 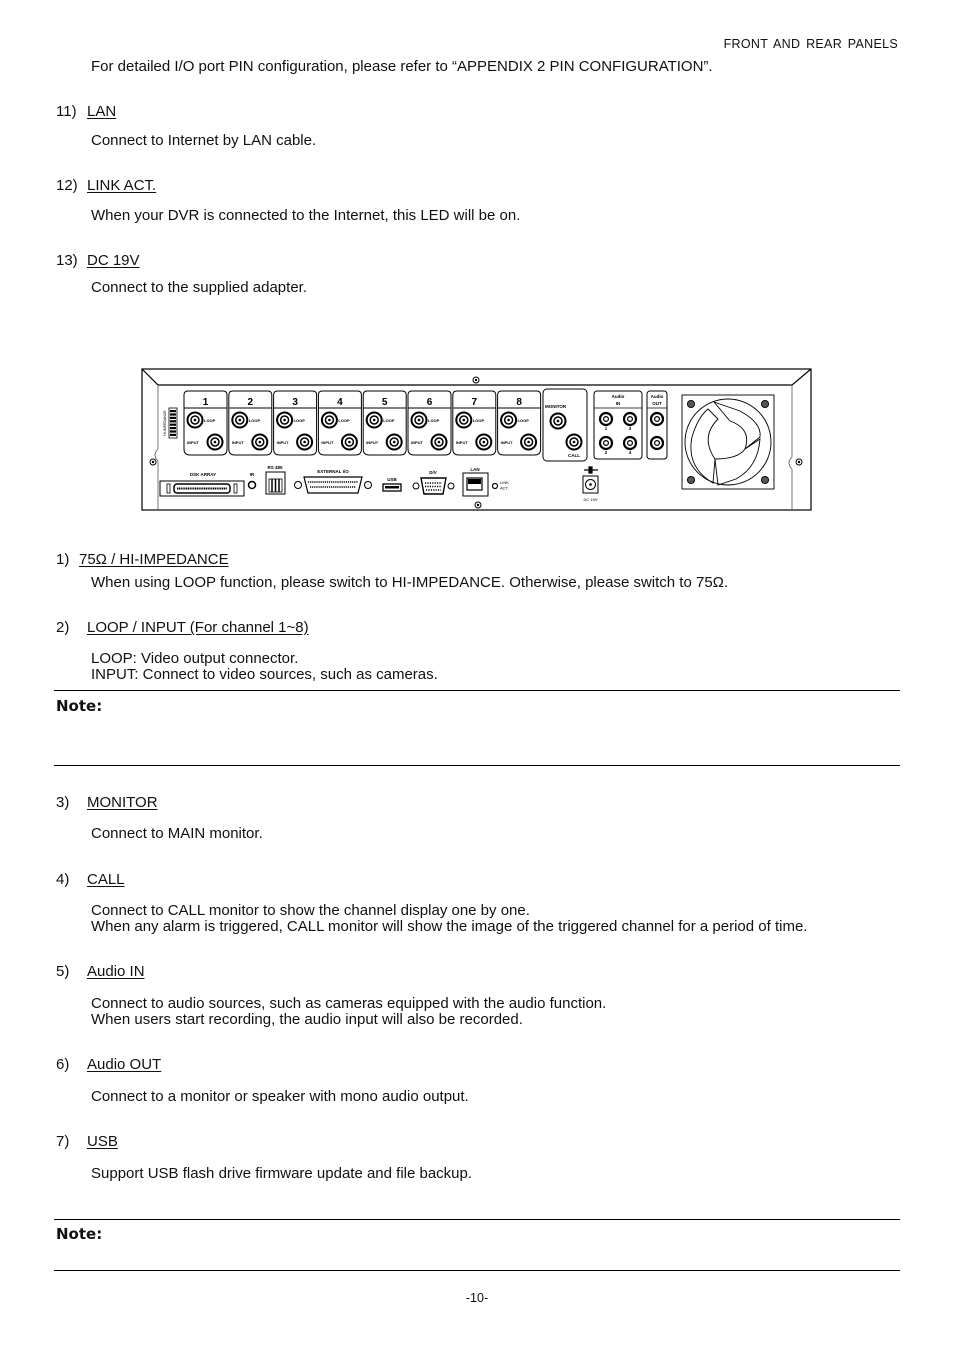 I want to click on dv-vga-connector: D/V, so click(x=433, y=482).